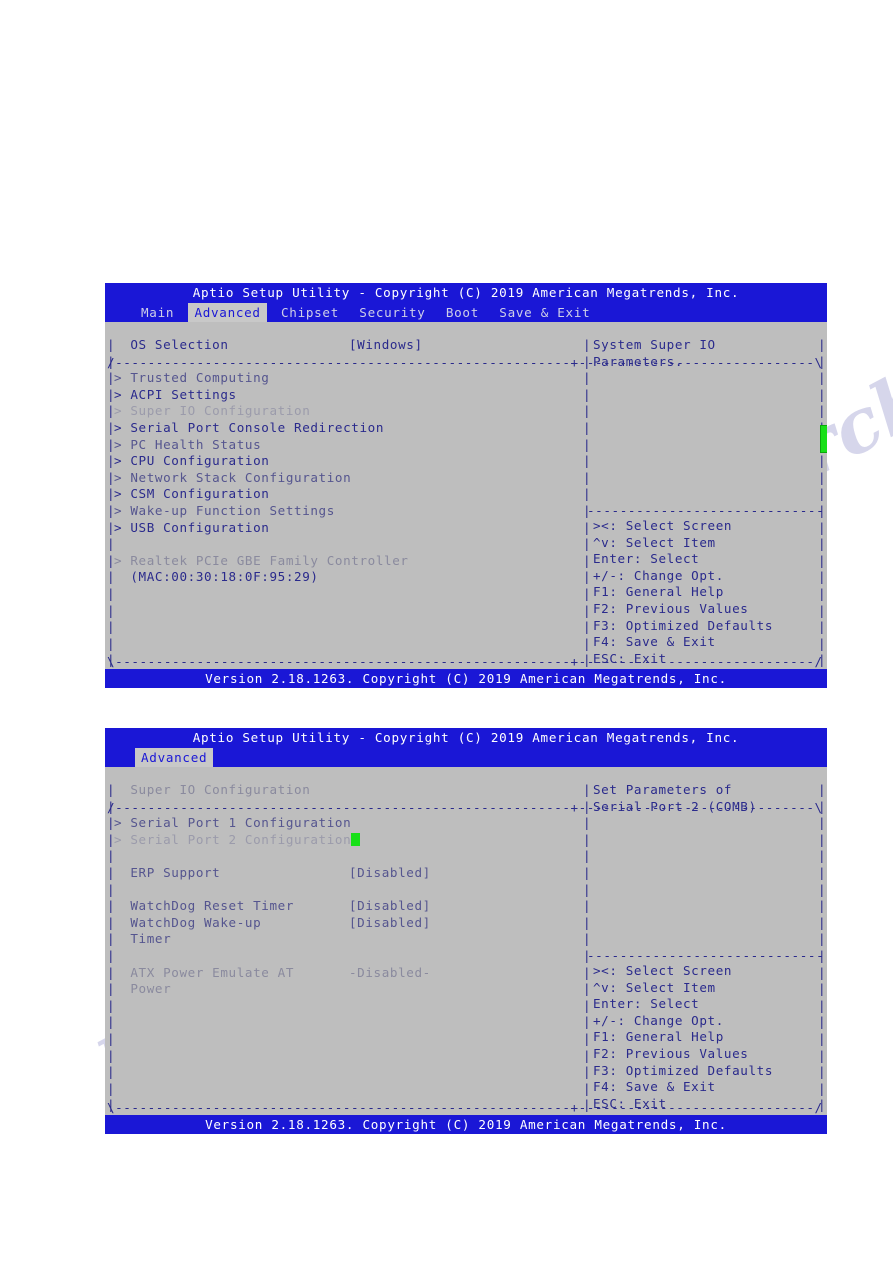 This screenshot has height=1263, width=893. What do you see at coordinates (346, 973) in the screenshot?
I see `setting-row: ATX Power Emulate AT -Disabled-` at bounding box center [346, 973].